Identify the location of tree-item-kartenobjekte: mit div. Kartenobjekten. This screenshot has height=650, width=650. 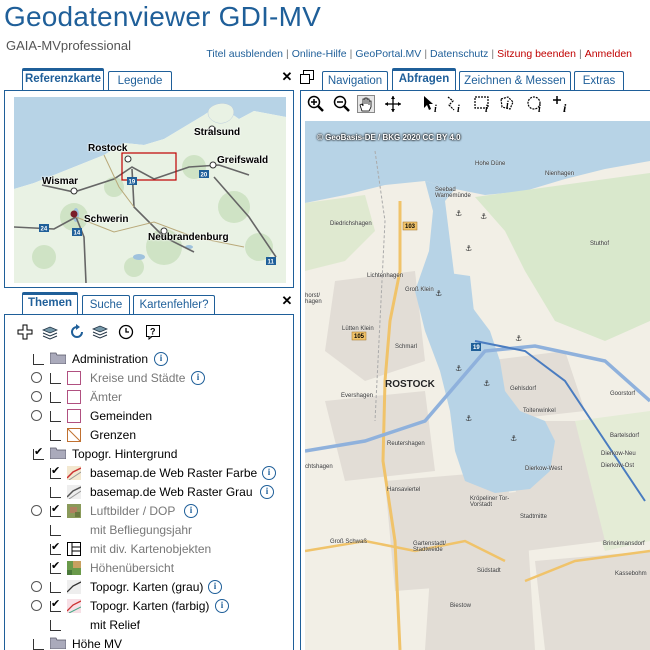
(147, 548).